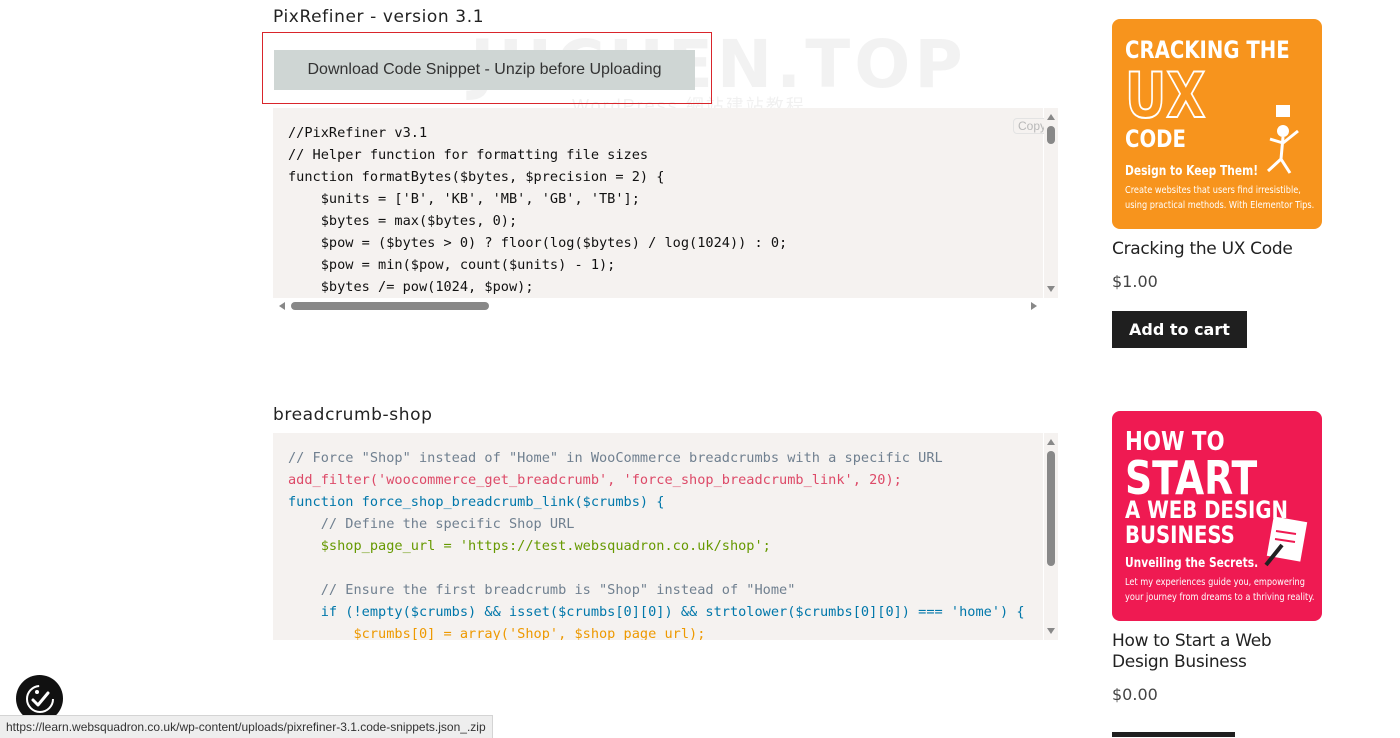  What do you see at coordinates (1165, 95) in the screenshot?
I see `cover-title-line: UX` at bounding box center [1165, 95].